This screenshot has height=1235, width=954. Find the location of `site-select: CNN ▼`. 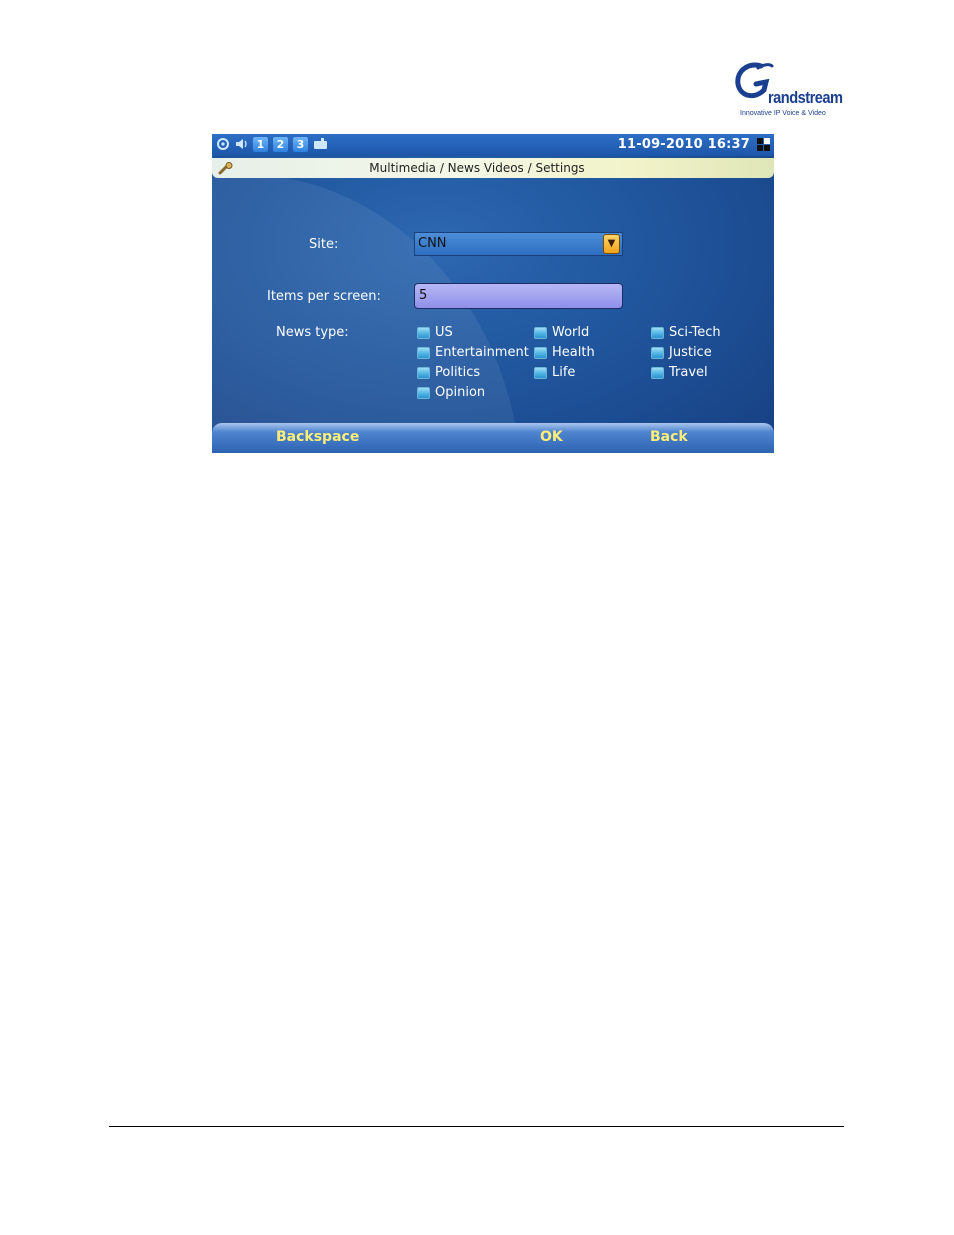

site-select: CNN ▼ is located at coordinates (518, 244).